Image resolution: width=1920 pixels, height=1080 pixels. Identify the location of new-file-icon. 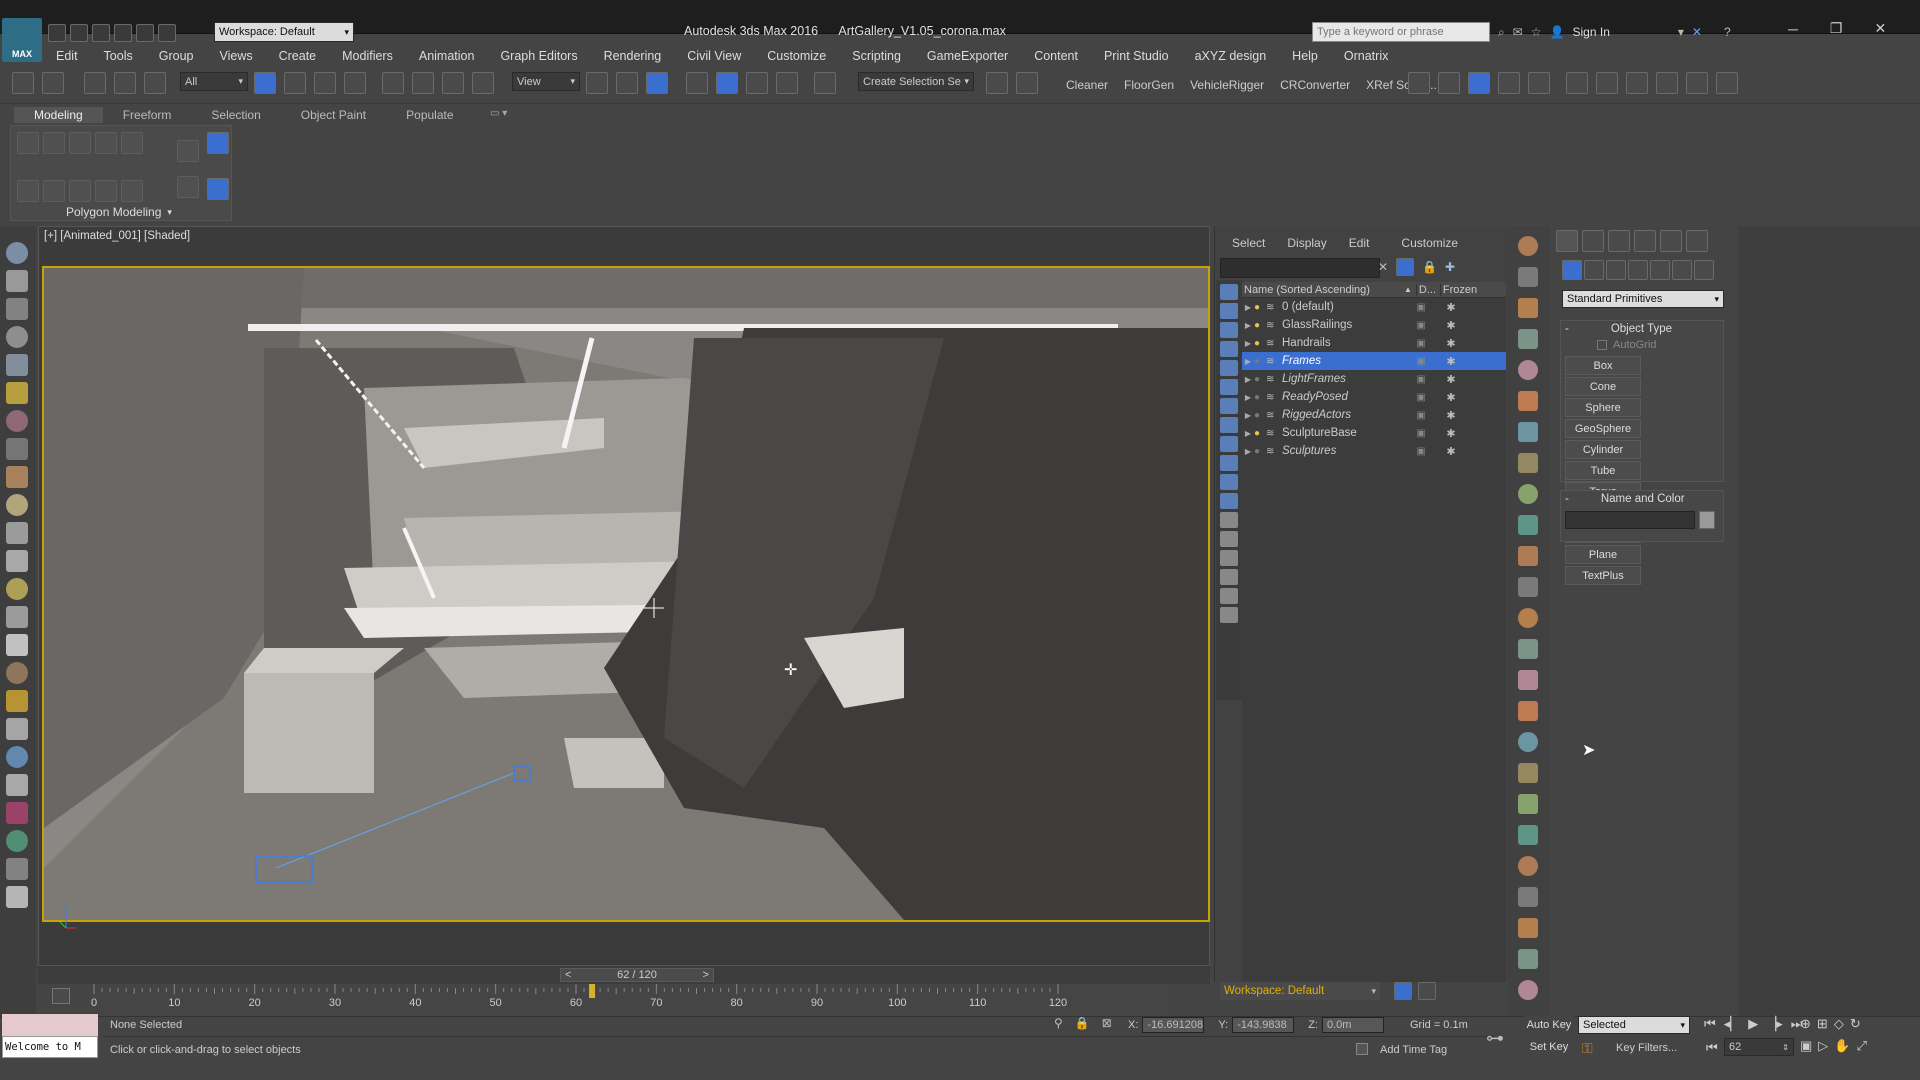
(57, 33).